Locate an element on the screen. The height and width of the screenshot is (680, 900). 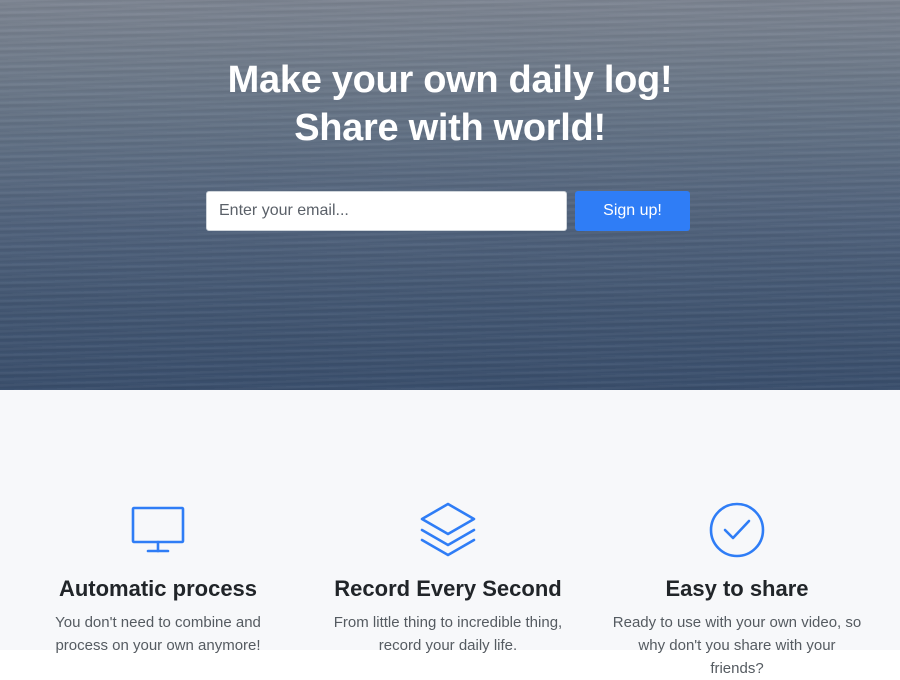
hero-title-line-1: Make your own daily log! is located at coordinates (450, 80).